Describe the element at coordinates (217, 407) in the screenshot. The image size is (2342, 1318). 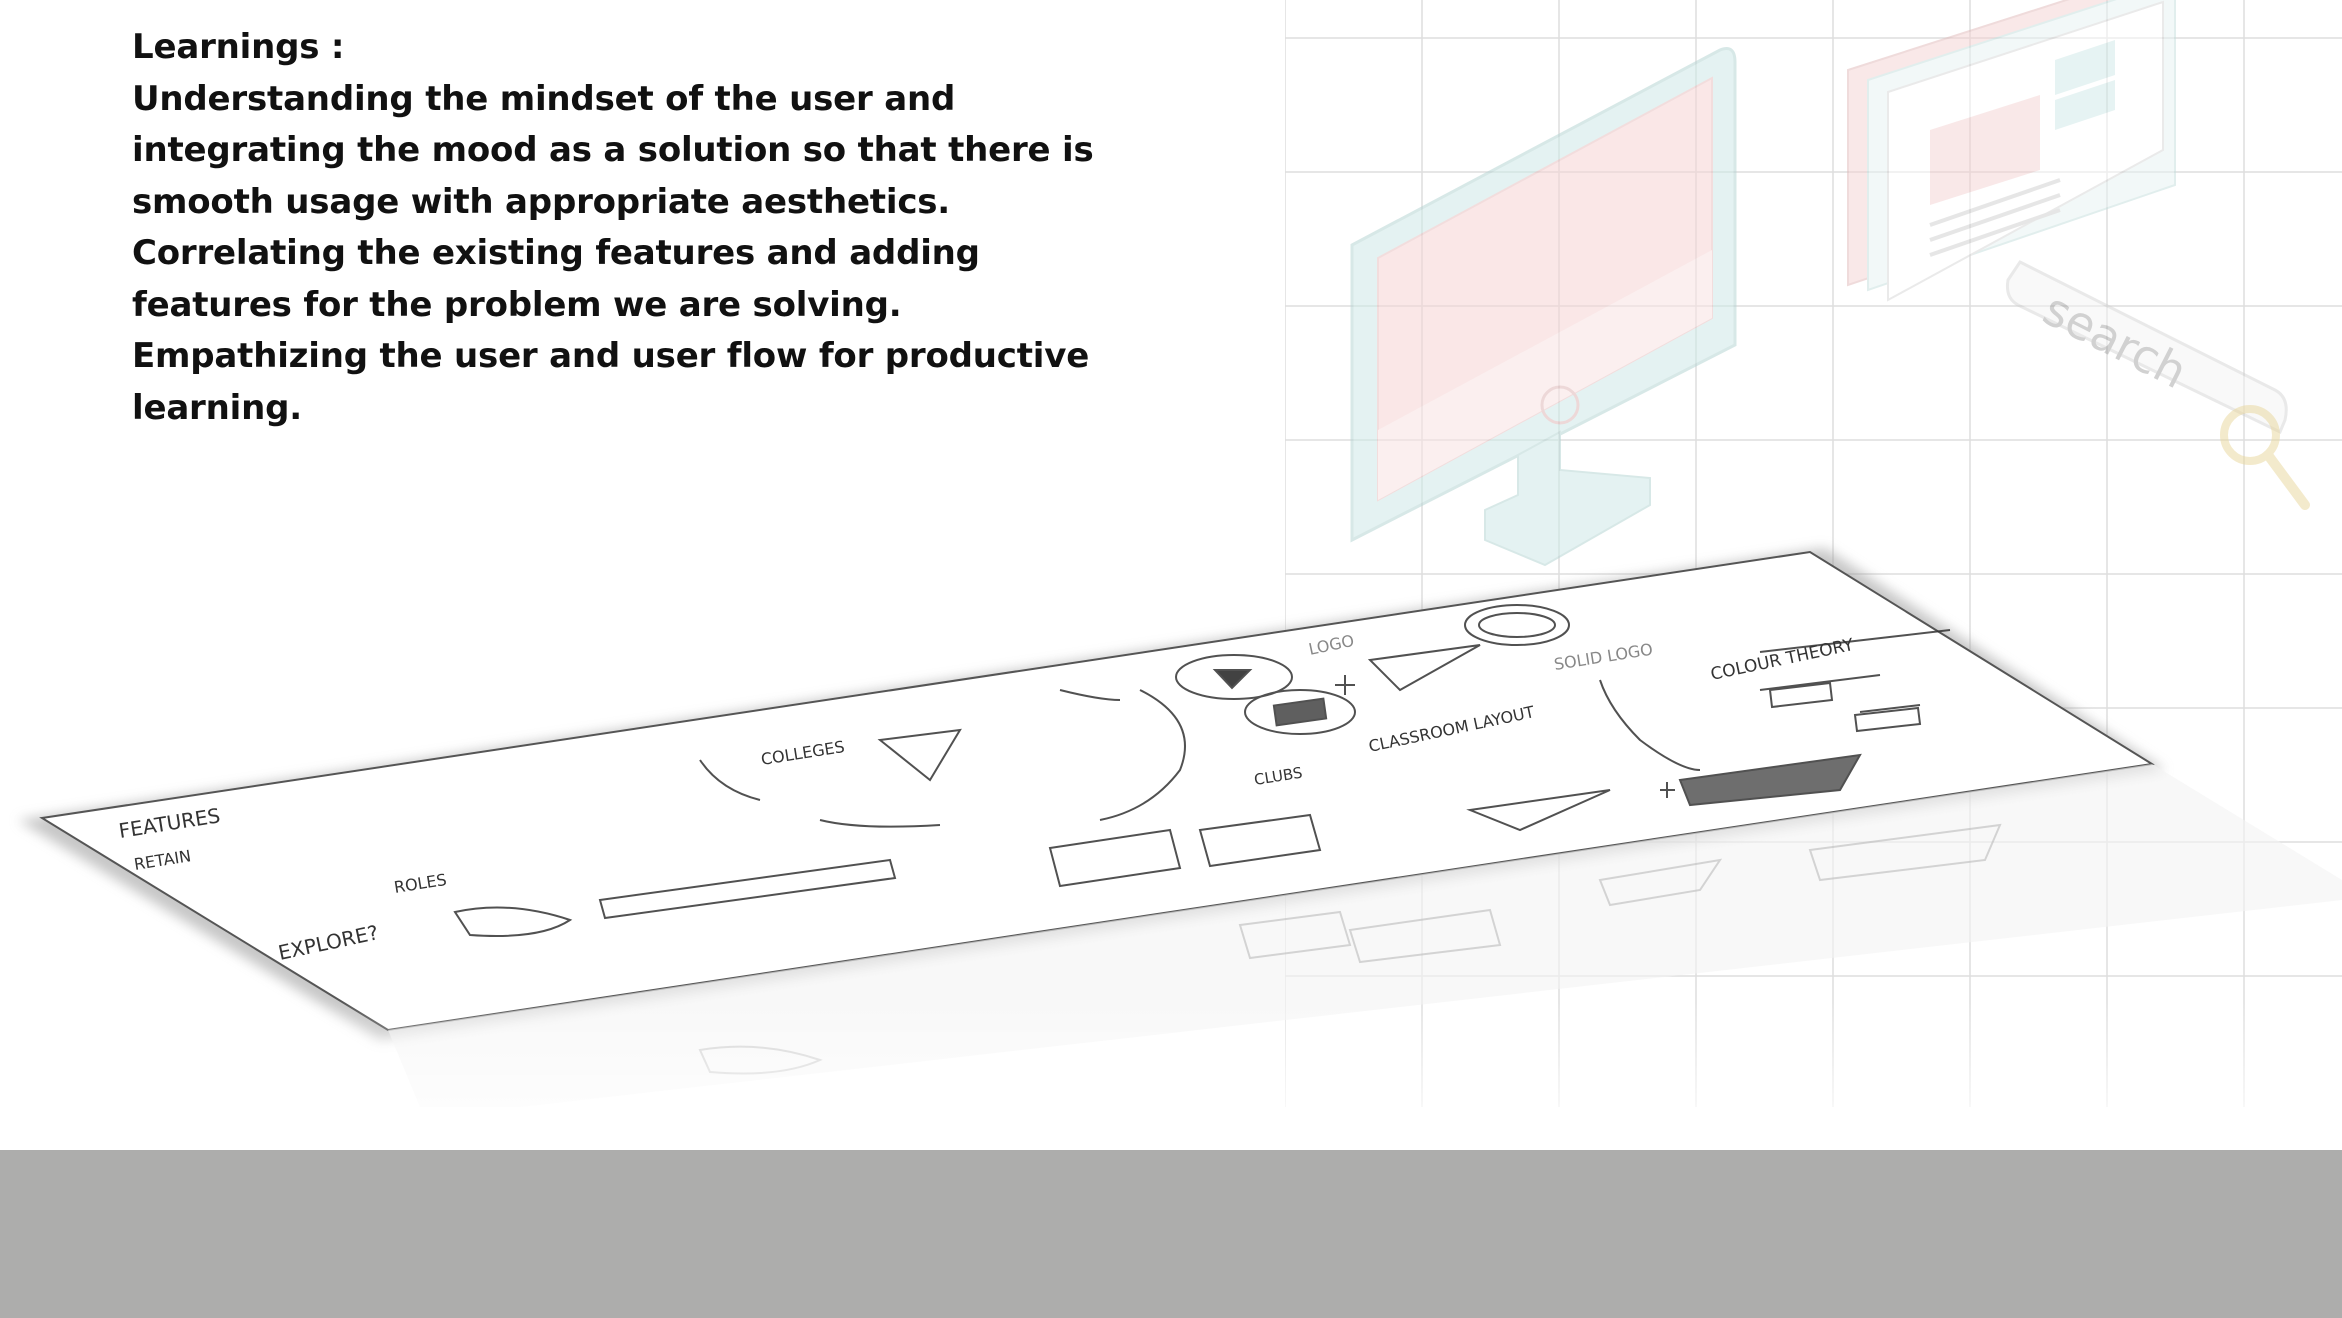
I see `learnings-line-7: learning.` at that location.